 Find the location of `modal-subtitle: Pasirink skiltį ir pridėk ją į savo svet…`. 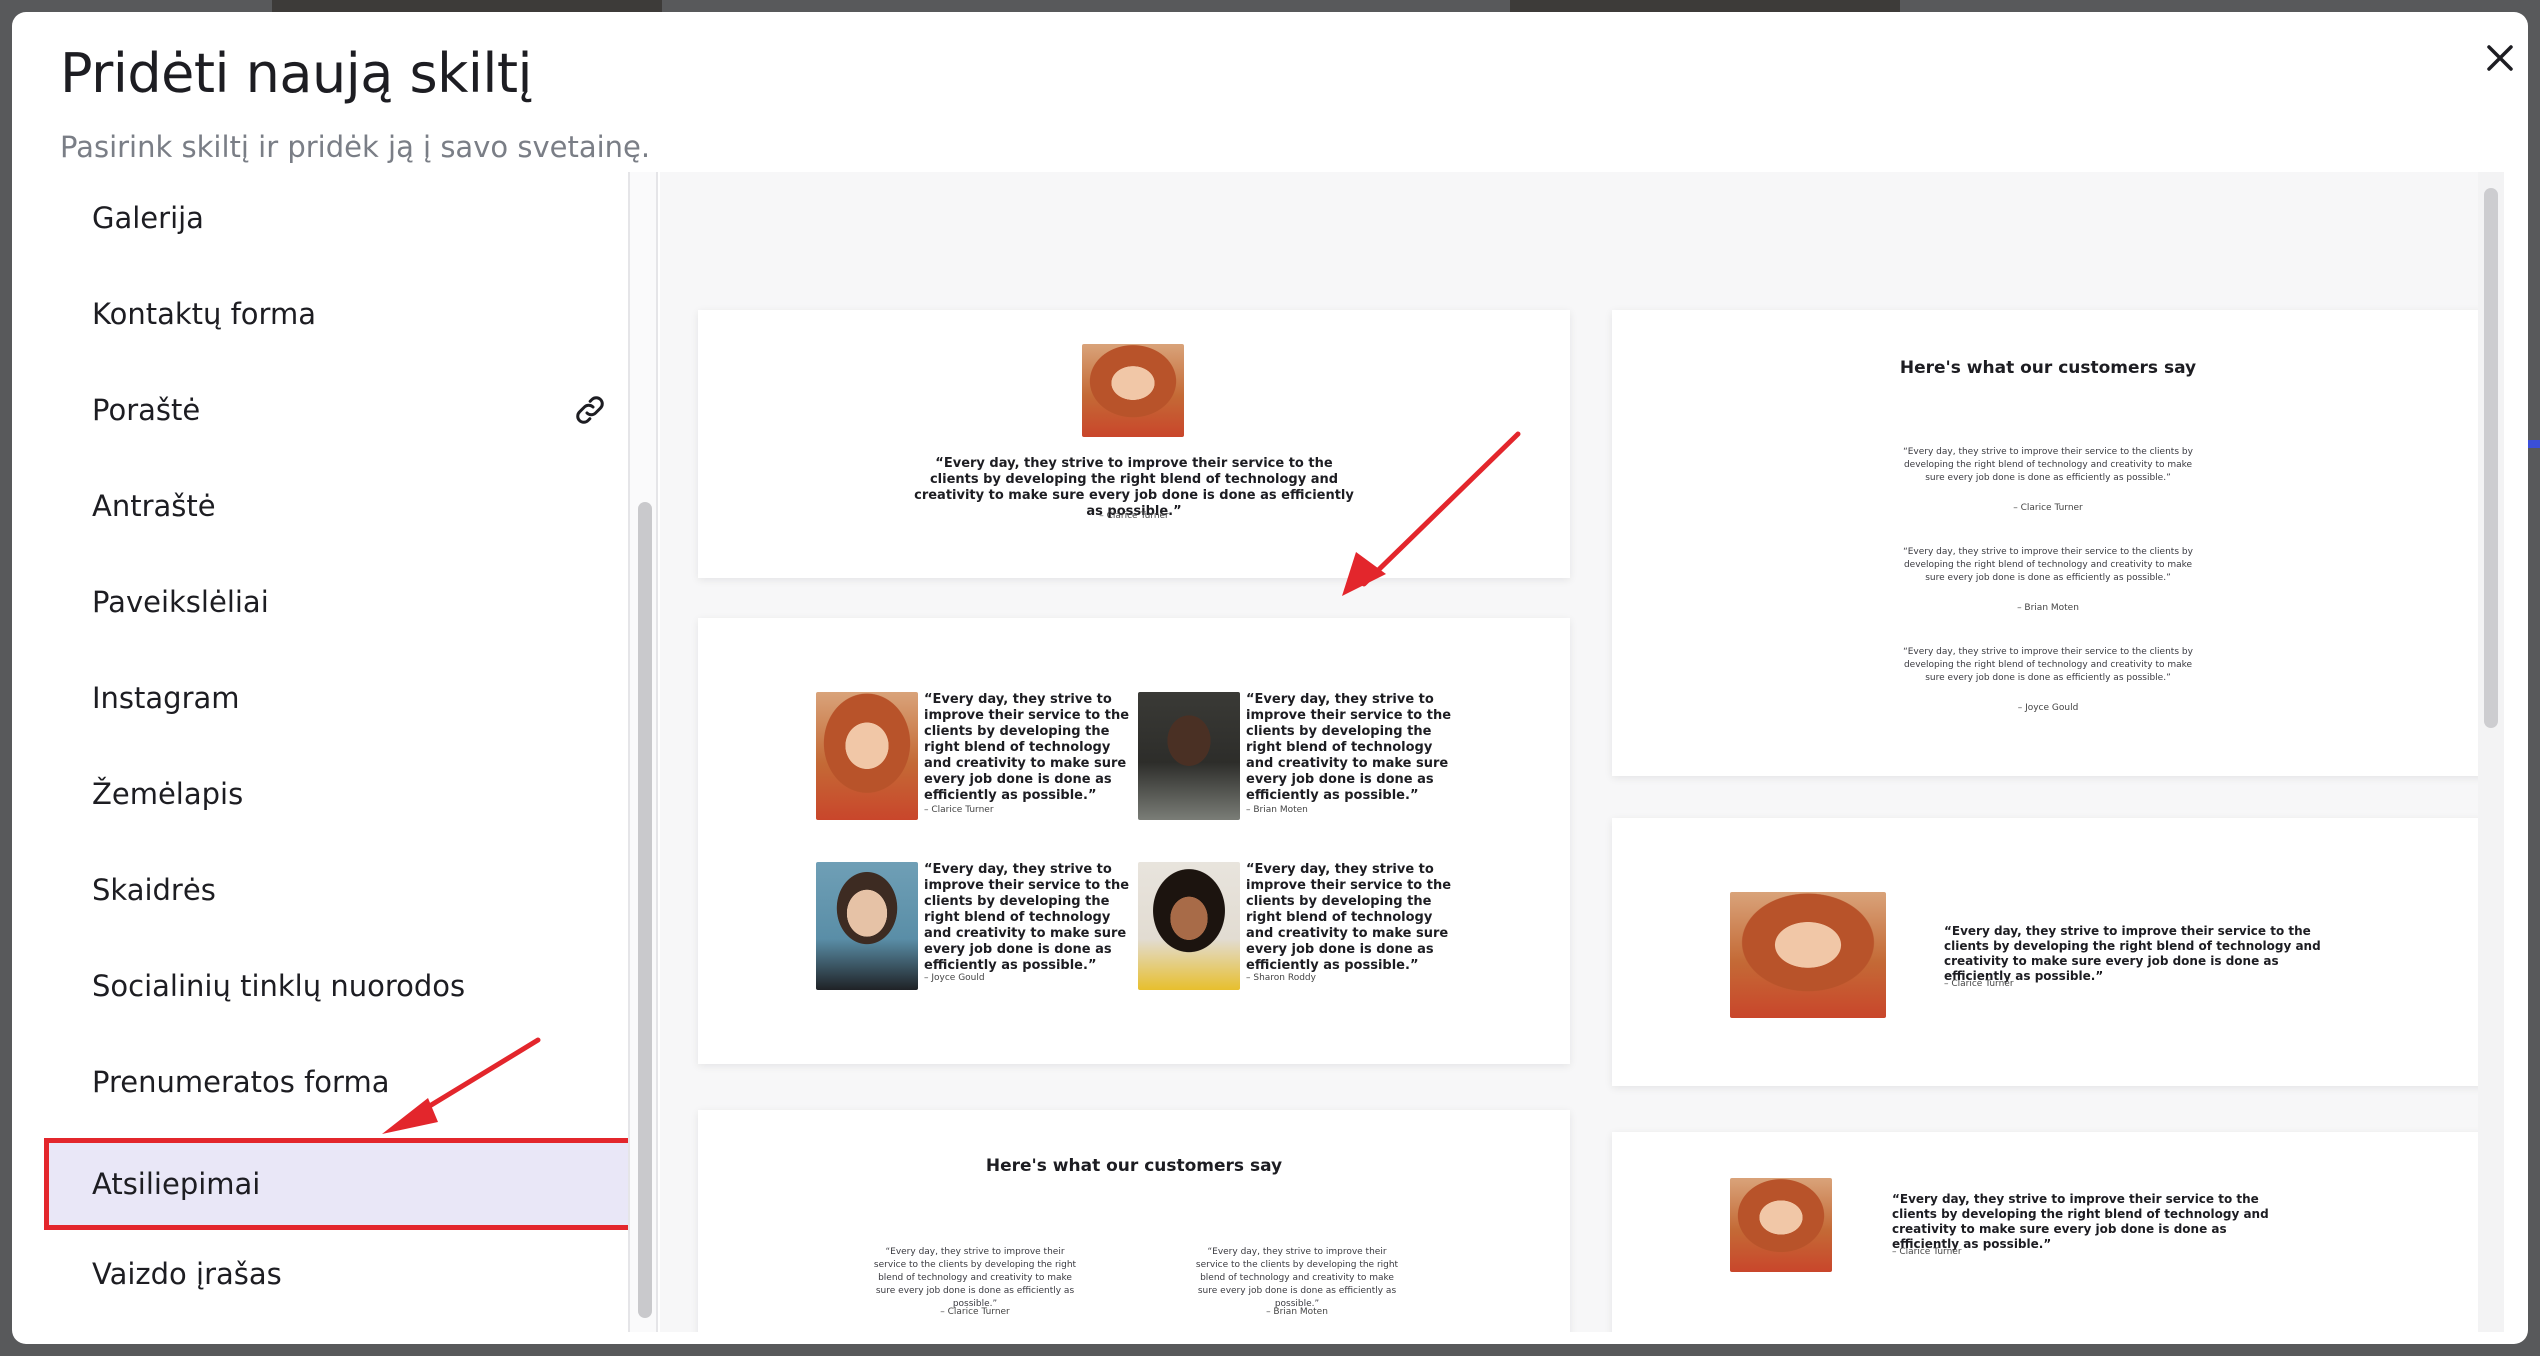

modal-subtitle: Pasirink skiltį ir pridėk ją į savo svet… is located at coordinates (355, 147).